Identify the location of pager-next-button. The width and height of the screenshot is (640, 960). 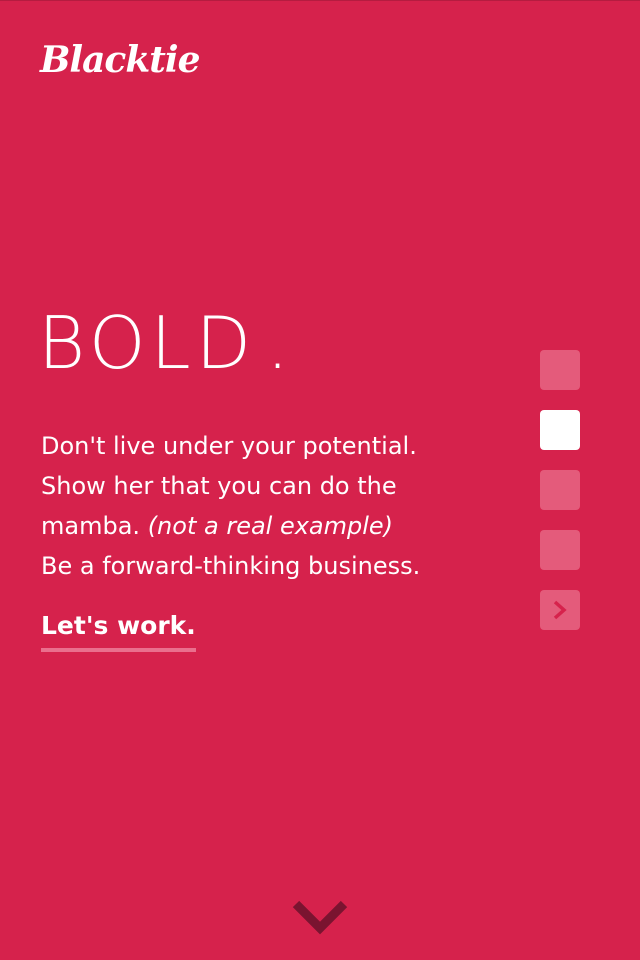
(560, 610).